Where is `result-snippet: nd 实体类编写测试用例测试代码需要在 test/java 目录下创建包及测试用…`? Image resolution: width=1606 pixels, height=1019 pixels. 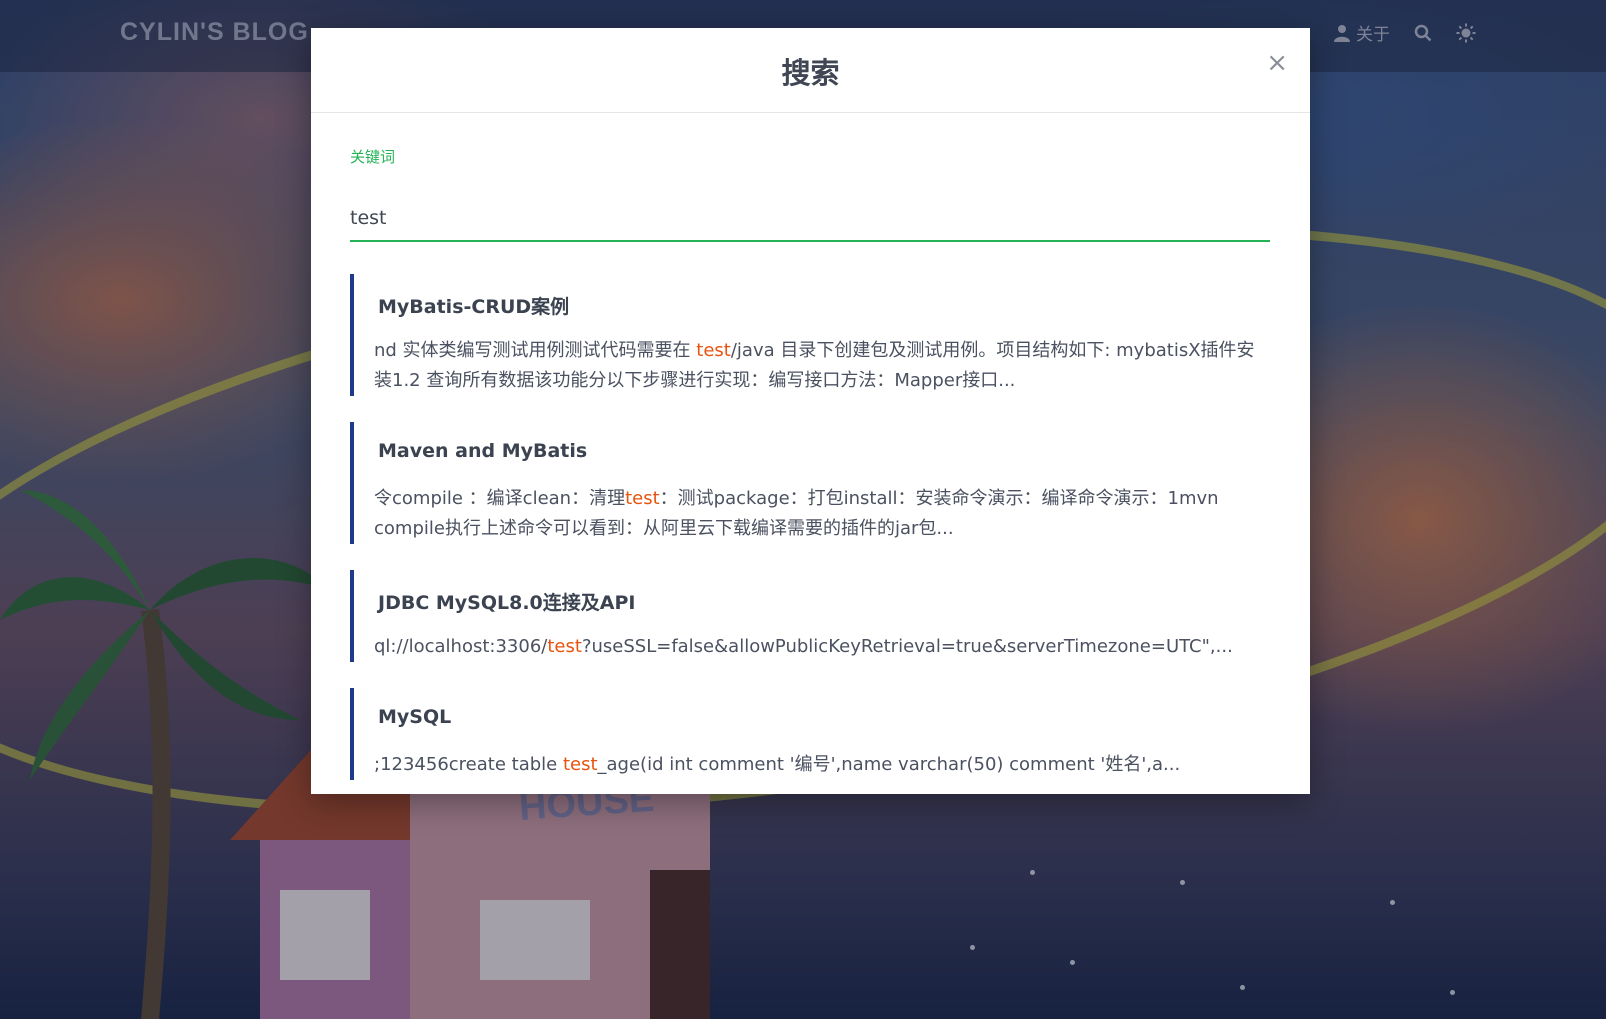
result-snippet: nd 实体类编写测试用例测试代码需要在 test/java 目录下创建包及测试用… is located at coordinates (822, 366).